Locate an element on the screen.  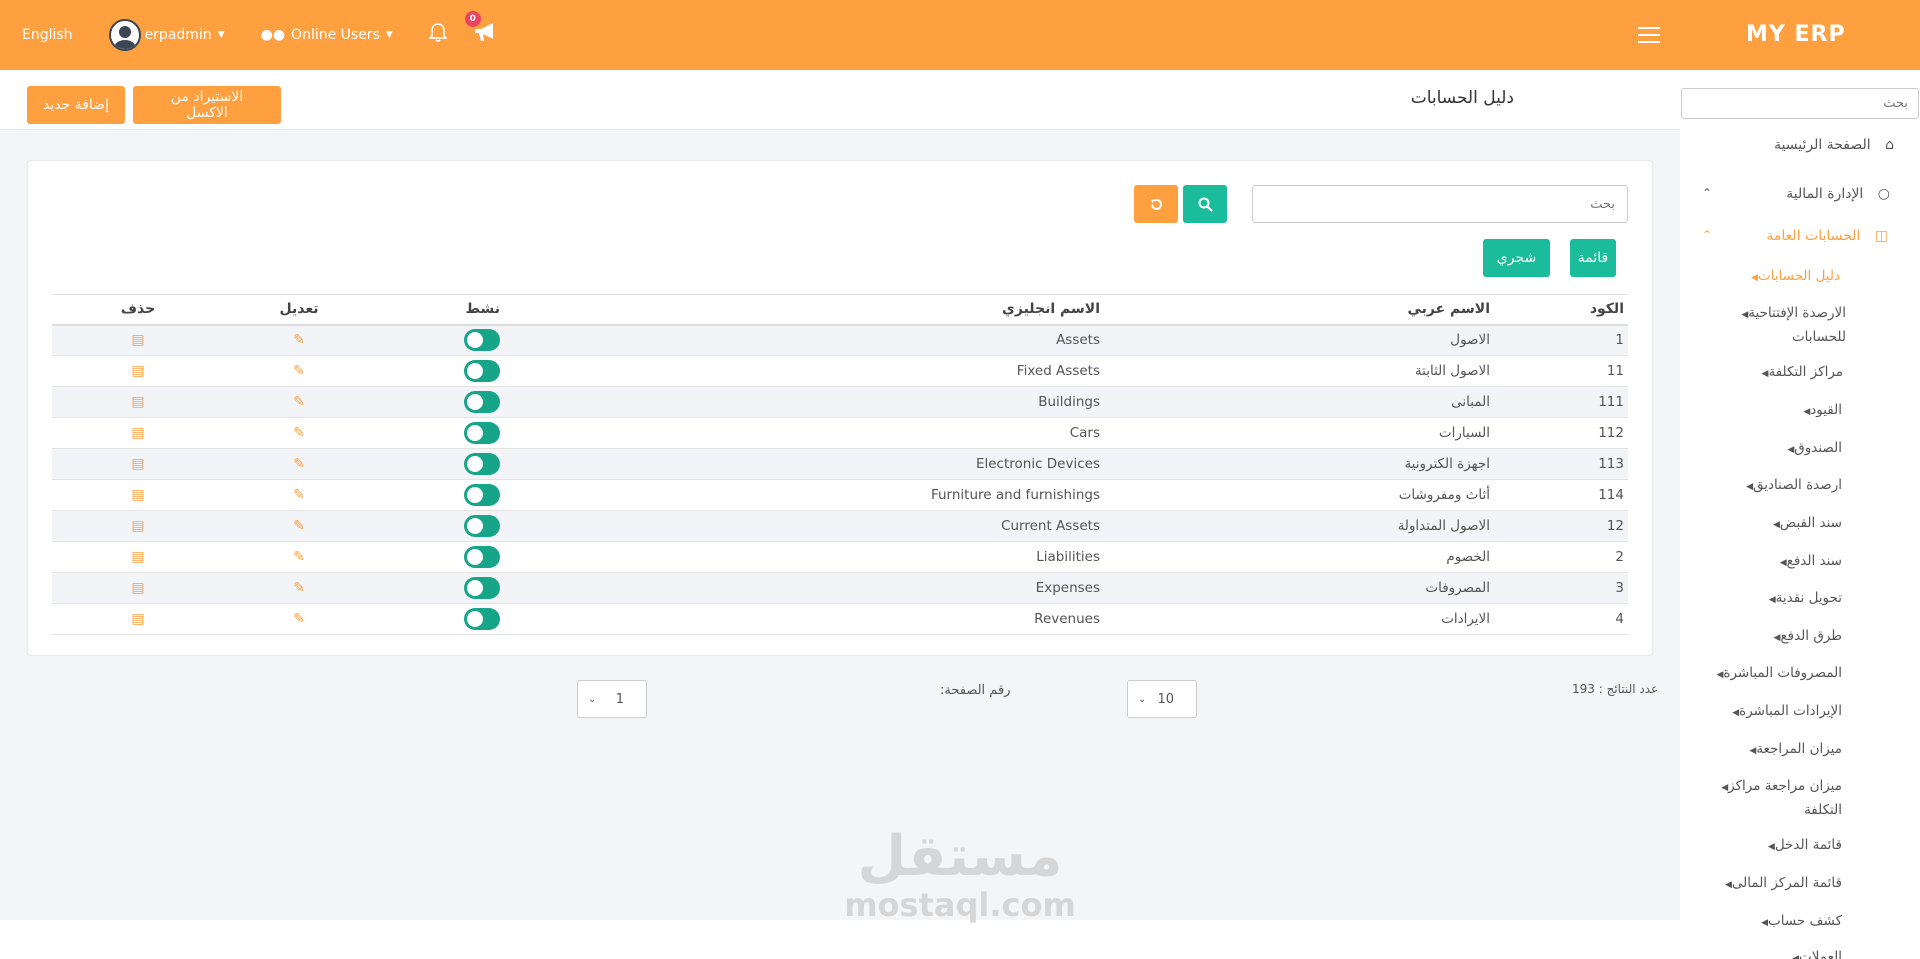
cell-english-name: Revenues is located at coordinates (804, 619).